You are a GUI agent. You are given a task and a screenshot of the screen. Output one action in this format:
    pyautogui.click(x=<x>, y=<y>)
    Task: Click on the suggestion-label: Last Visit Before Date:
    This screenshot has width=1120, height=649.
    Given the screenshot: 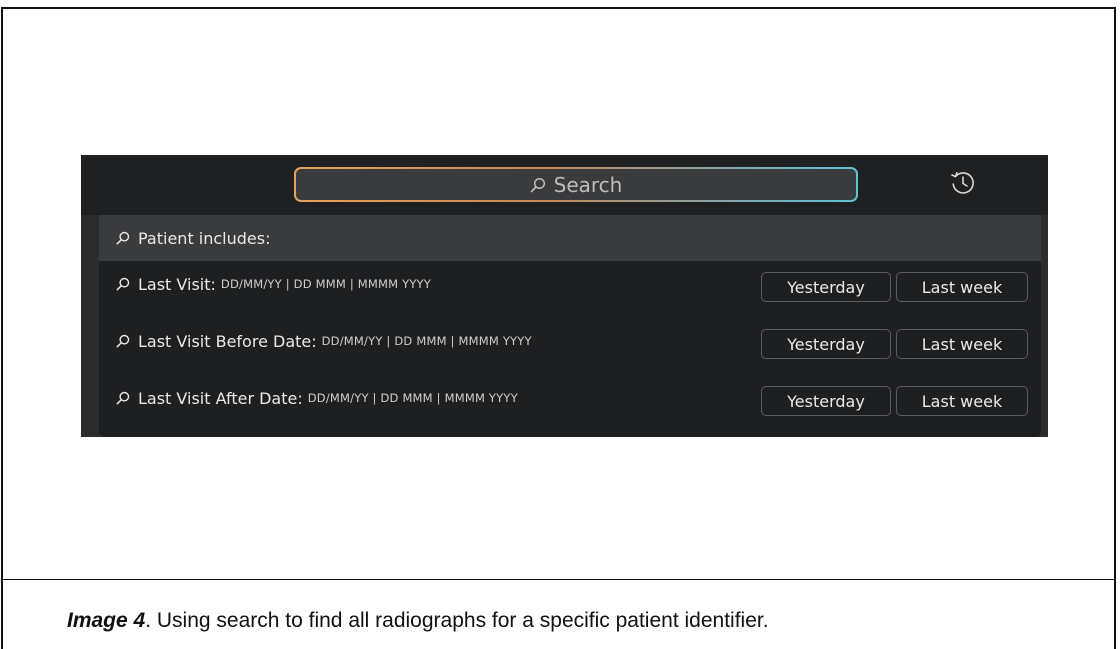 What is the action you would take?
    pyautogui.click(x=227, y=341)
    